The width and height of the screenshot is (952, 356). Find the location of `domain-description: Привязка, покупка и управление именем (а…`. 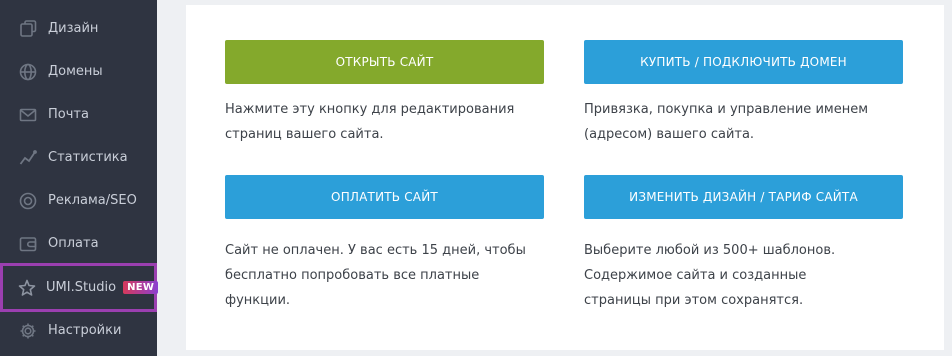

domain-description: Привязка, покупка и управление именем (а… is located at coordinates (726, 122).